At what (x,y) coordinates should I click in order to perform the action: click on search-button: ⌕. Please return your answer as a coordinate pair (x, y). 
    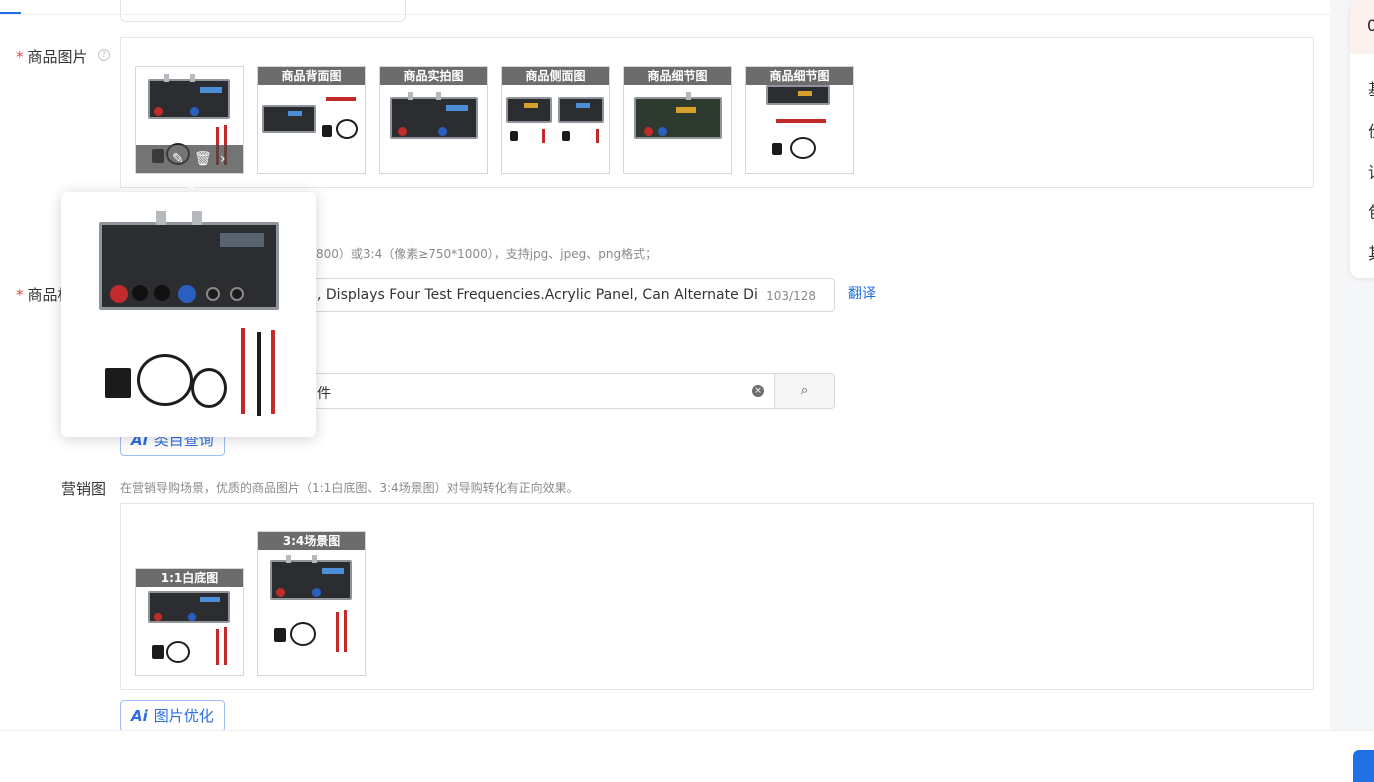
    Looking at the image, I should click on (805, 391).